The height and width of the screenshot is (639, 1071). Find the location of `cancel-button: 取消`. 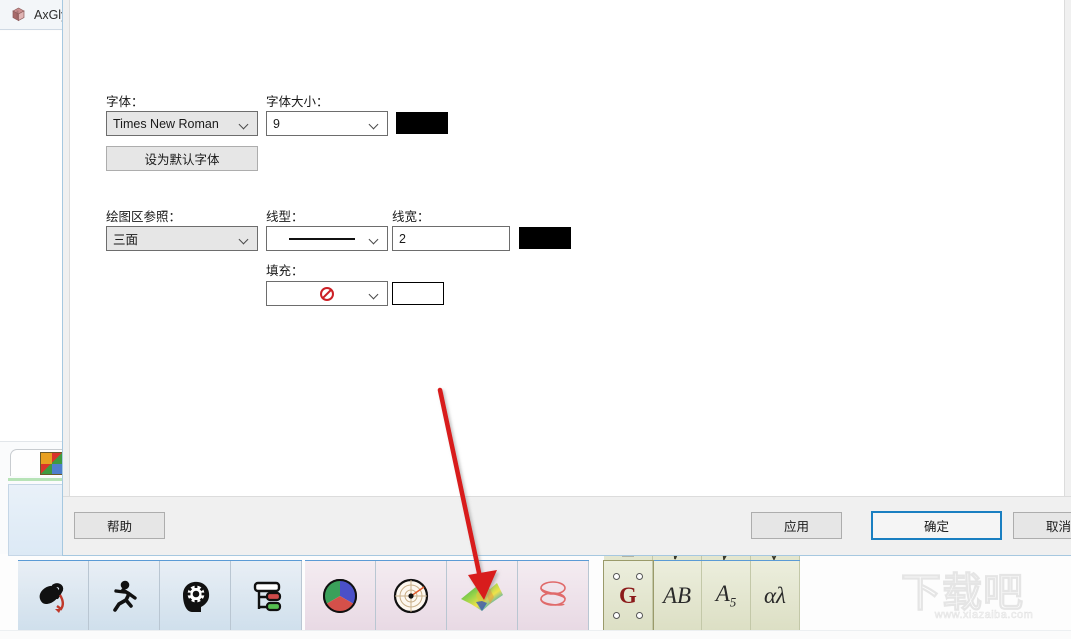

cancel-button: 取消 is located at coordinates (1042, 525).